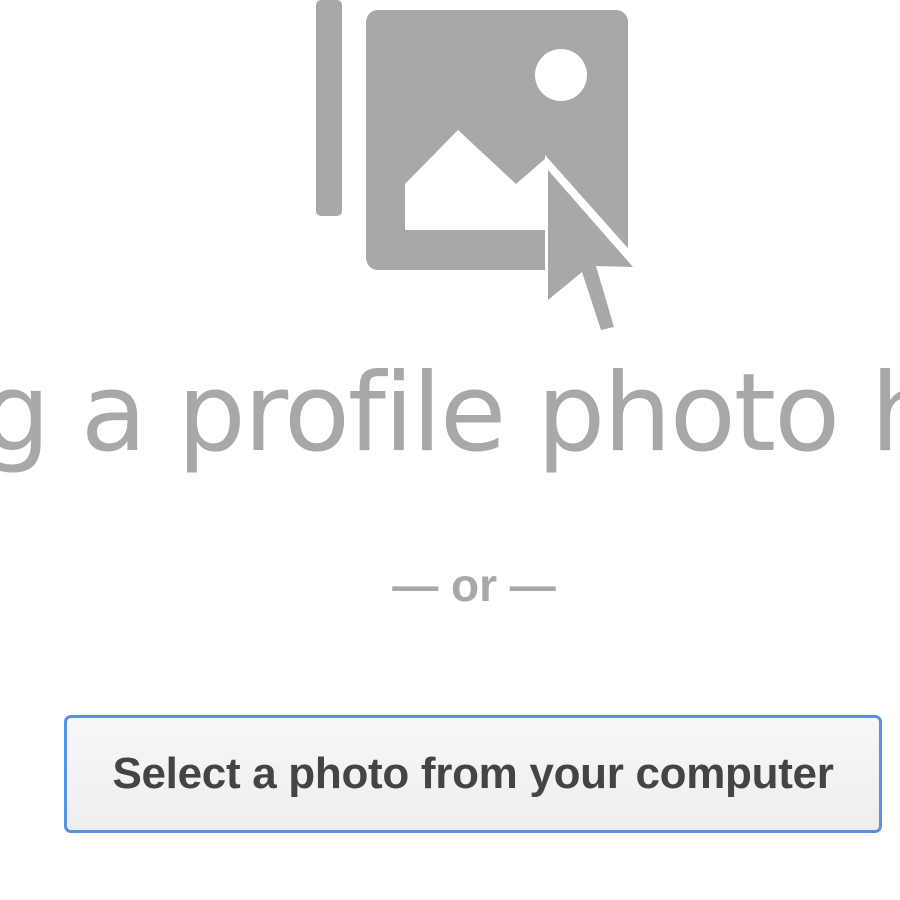  What do you see at coordinates (450, 413) in the screenshot?
I see `drag-photo-instruction: Drag a profile photo here` at bounding box center [450, 413].